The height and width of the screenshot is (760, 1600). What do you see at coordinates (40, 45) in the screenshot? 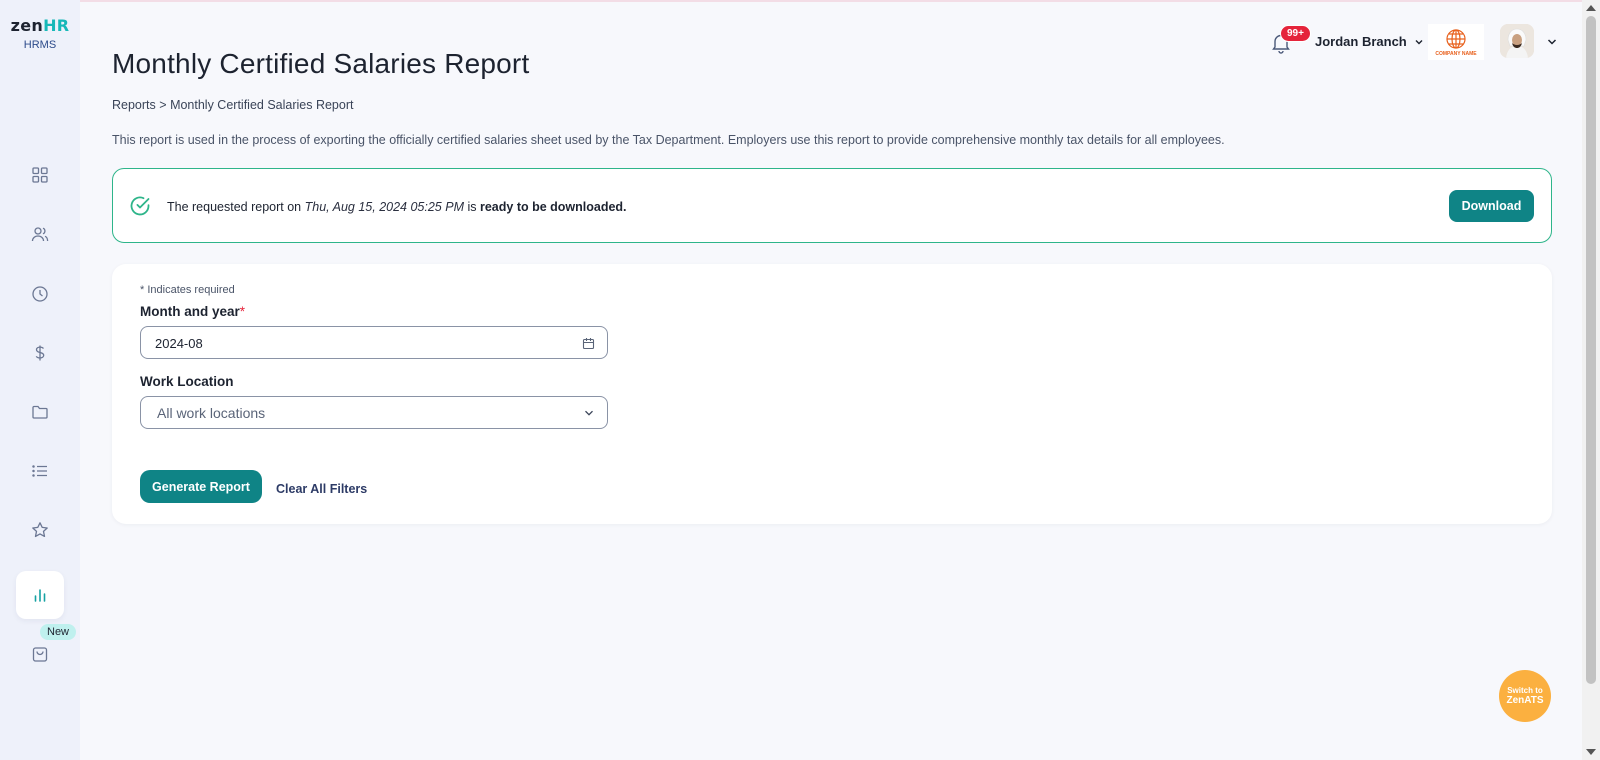
I see `brand-product: HRMS` at bounding box center [40, 45].